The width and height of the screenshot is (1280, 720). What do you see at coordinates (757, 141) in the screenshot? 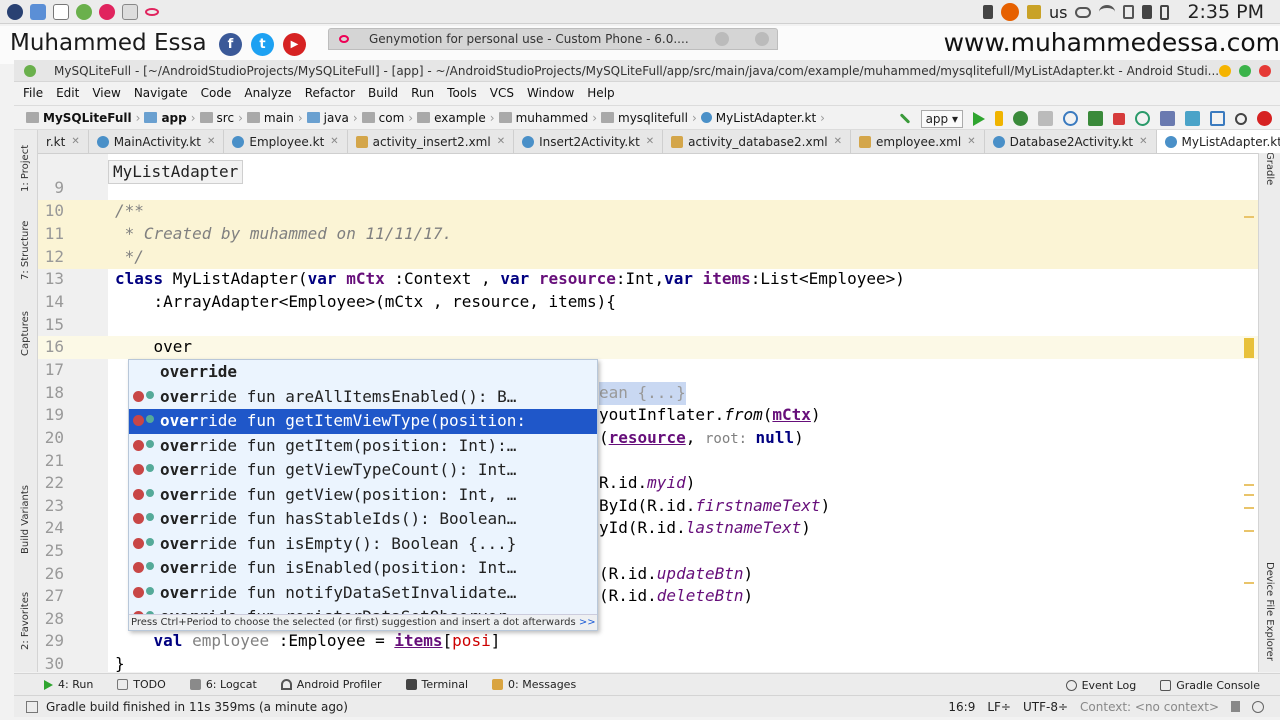
I see `tab-activity-database2: activity_database2.xml ✕` at bounding box center [757, 141].